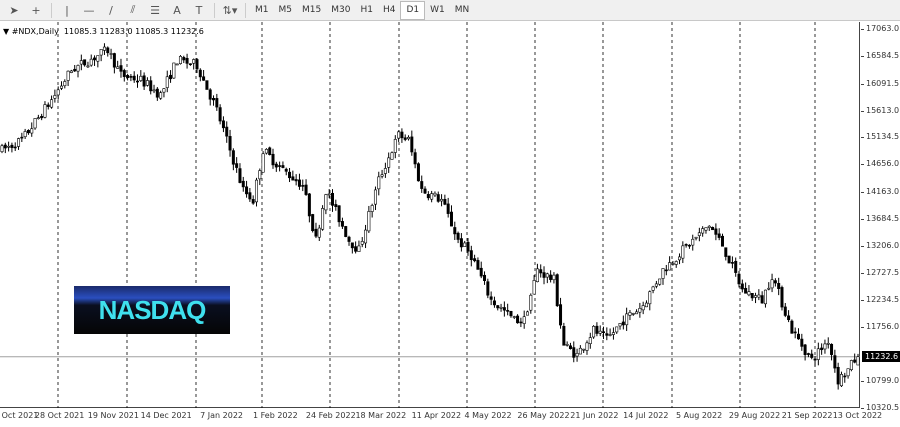 The height and width of the screenshot is (427, 900). Describe the element at coordinates (883, 245) in the screenshot. I see `price-label: 13206.0` at that location.